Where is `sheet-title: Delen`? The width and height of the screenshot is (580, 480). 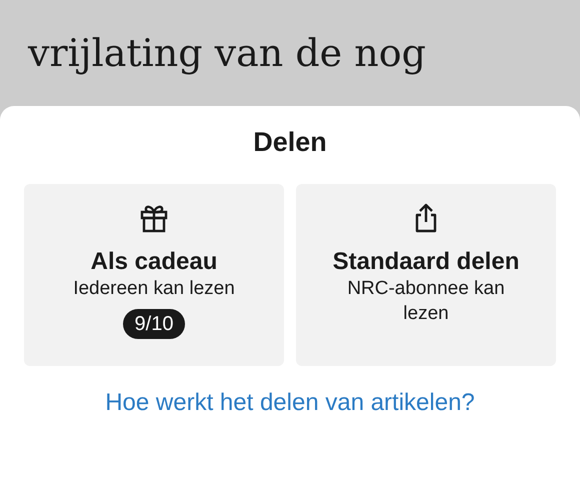
sheet-title: Delen is located at coordinates (290, 142).